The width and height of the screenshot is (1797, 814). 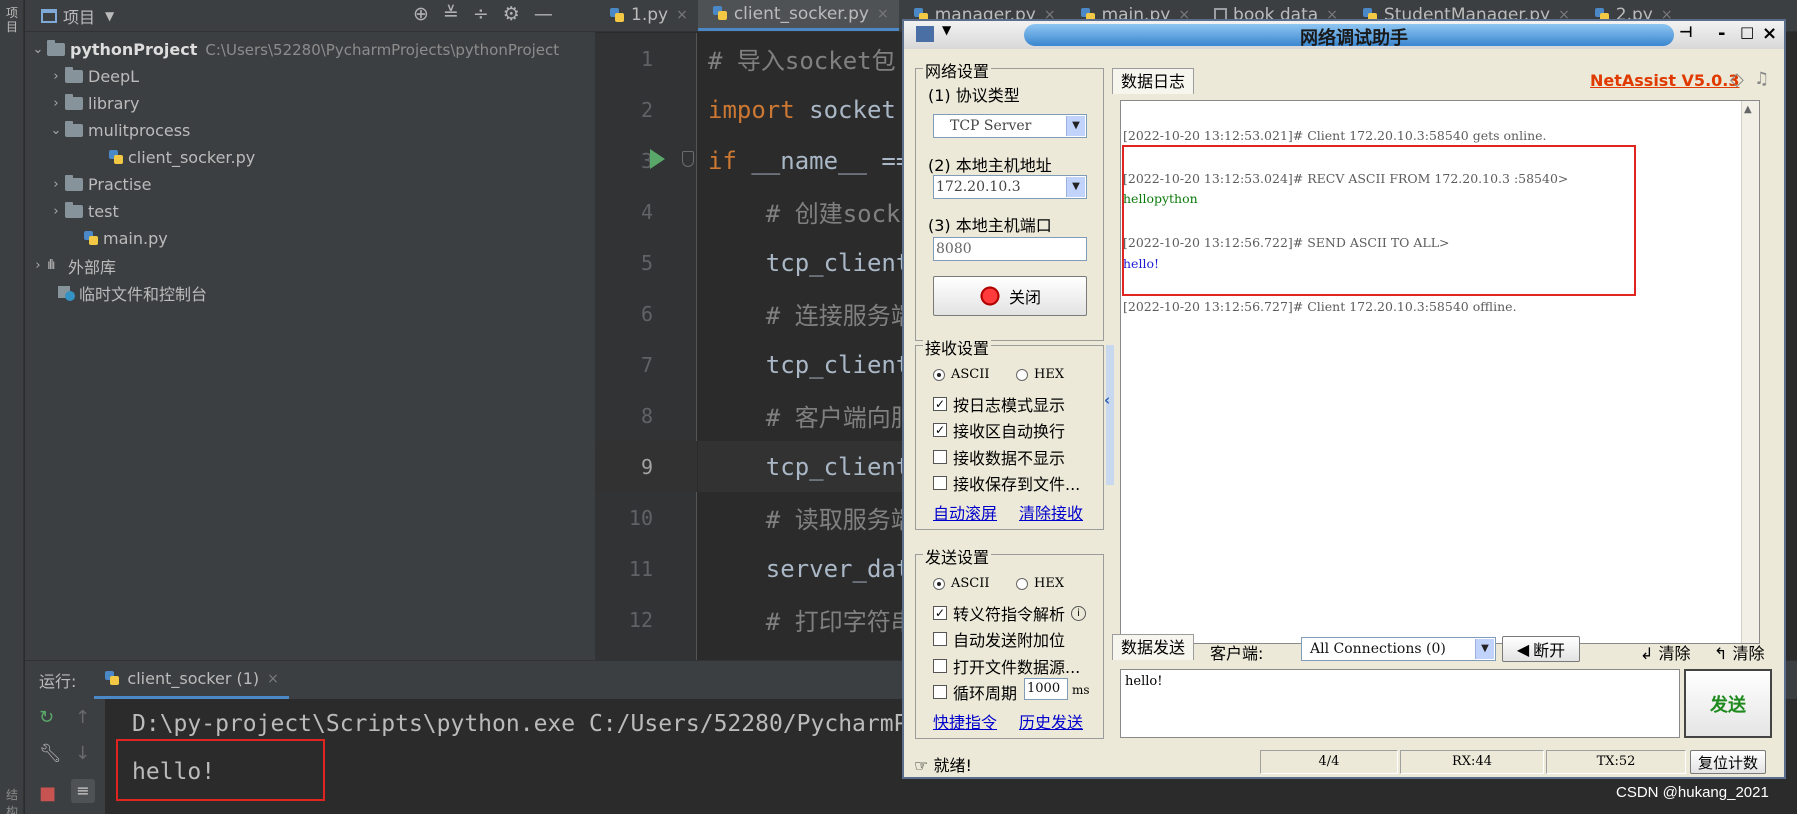 I want to click on chevron-up-icon: ▲, so click(x=1748, y=109).